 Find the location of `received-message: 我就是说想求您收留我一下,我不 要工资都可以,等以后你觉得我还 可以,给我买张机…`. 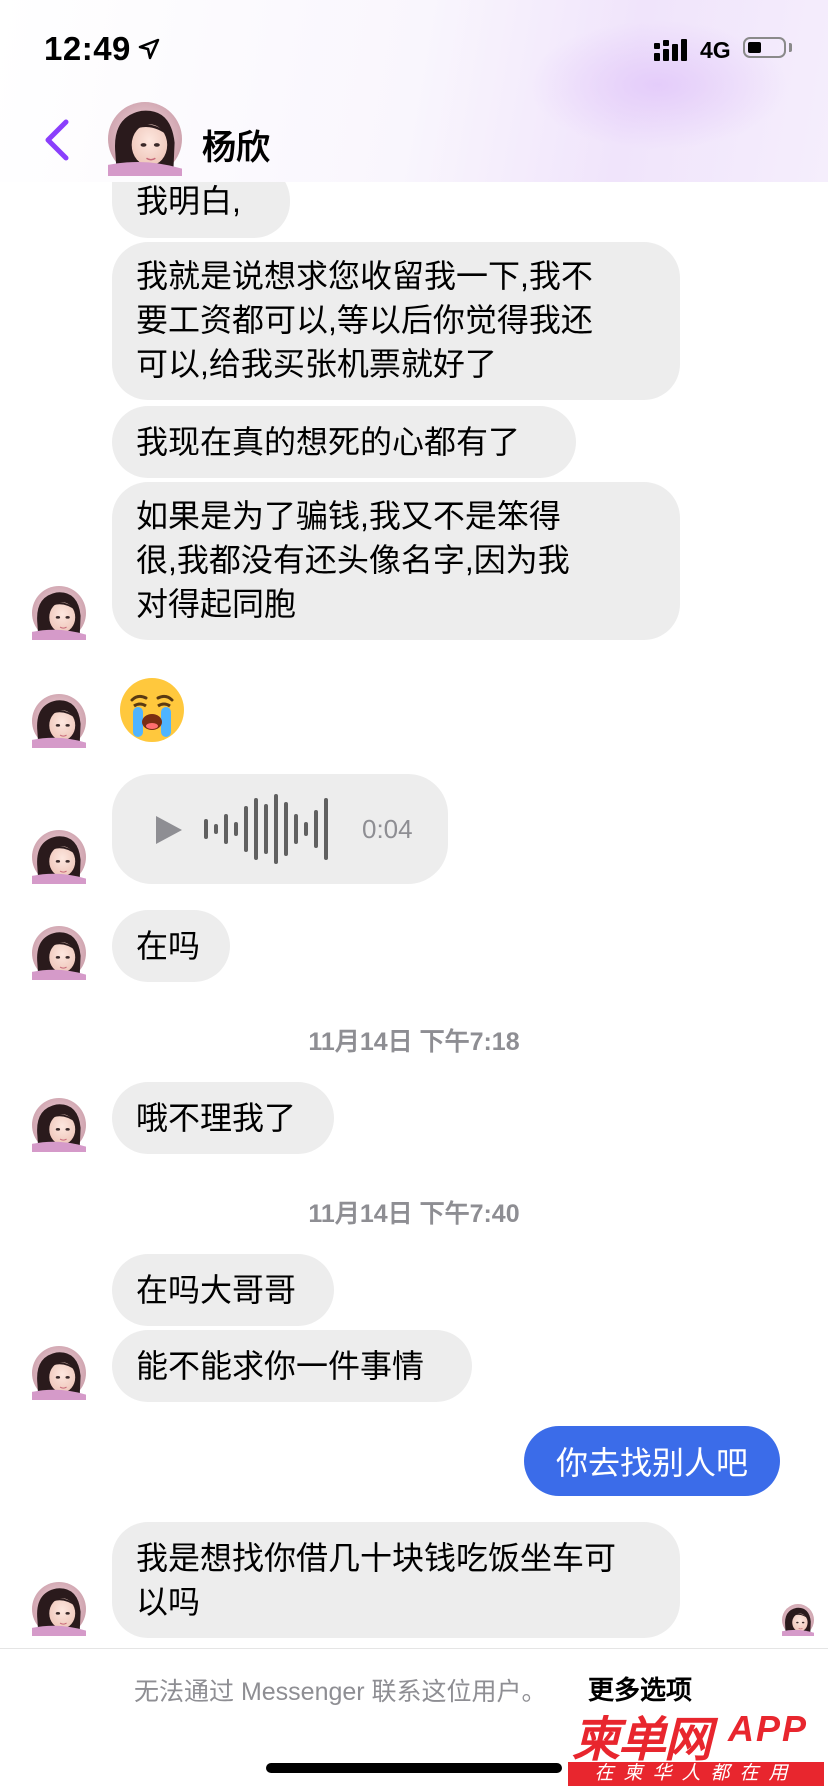

received-message: 我就是说想求您收留我一下,我不 要工资都可以,等以后你觉得我还 可以,给我买张机… is located at coordinates (396, 321).